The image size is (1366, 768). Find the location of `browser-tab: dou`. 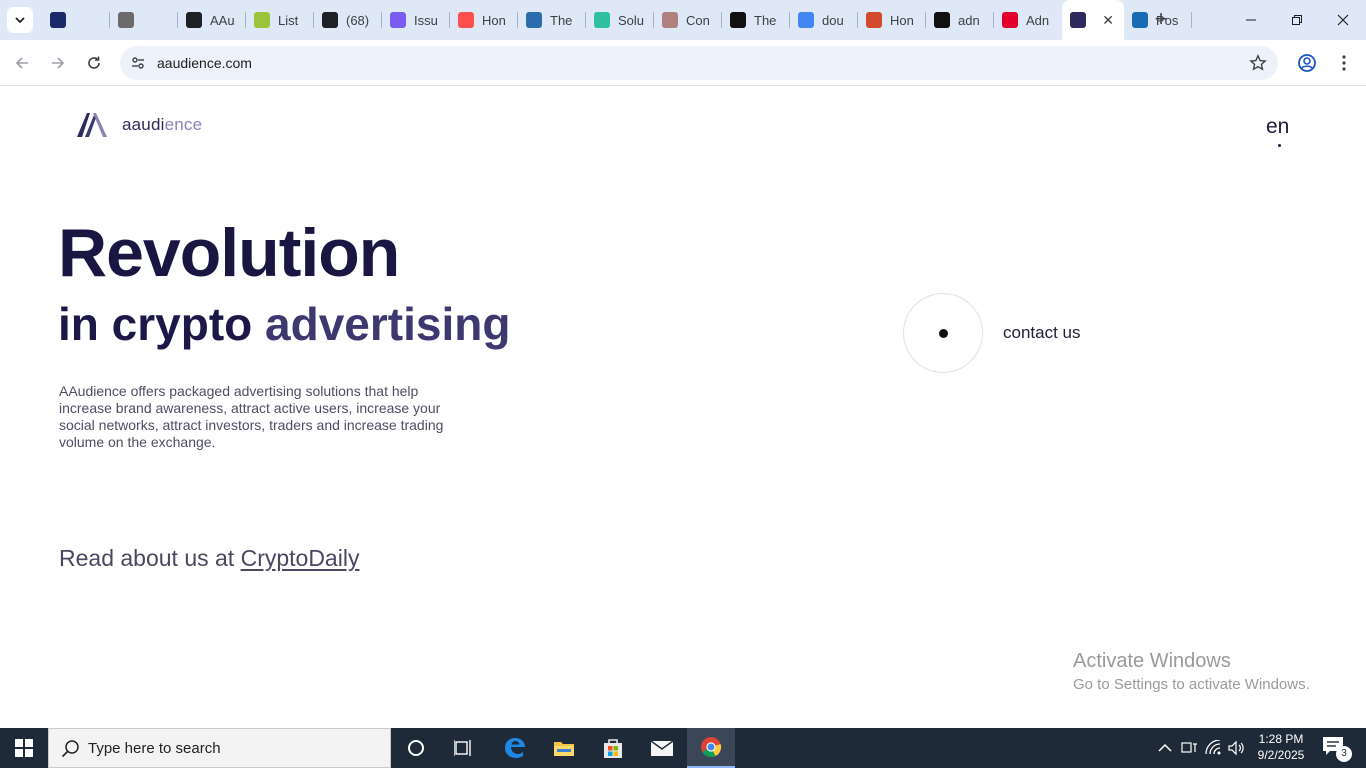

browser-tab: dou is located at coordinates (824, 20).